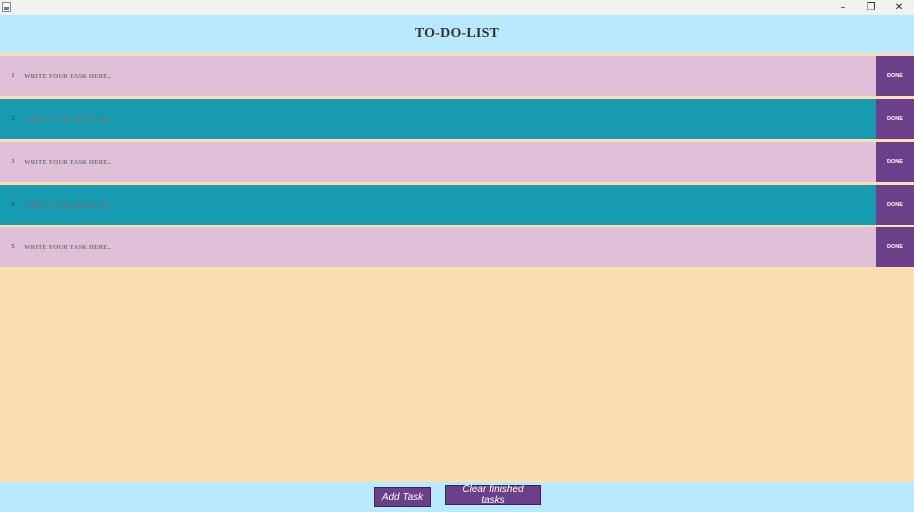  I want to click on task-number: 5, so click(13, 247).